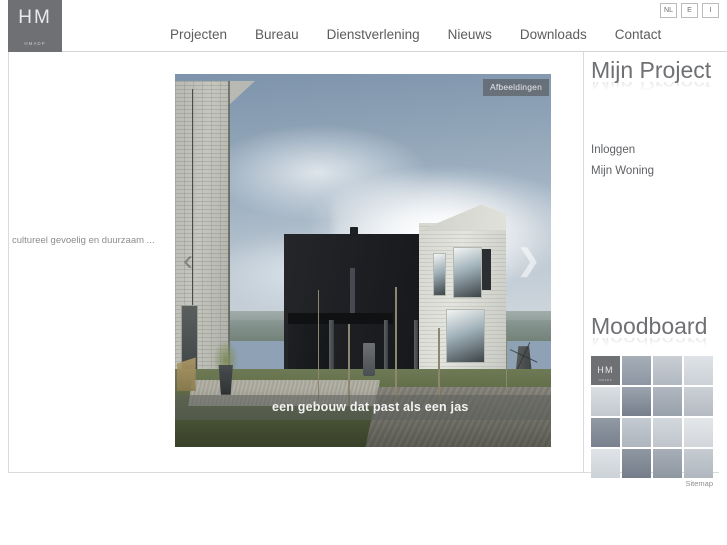 Image resolution: width=727 pixels, height=545 pixels. I want to click on moodboard-panel: Moodboard Moodboard HM HMADP, so click(652, 396).